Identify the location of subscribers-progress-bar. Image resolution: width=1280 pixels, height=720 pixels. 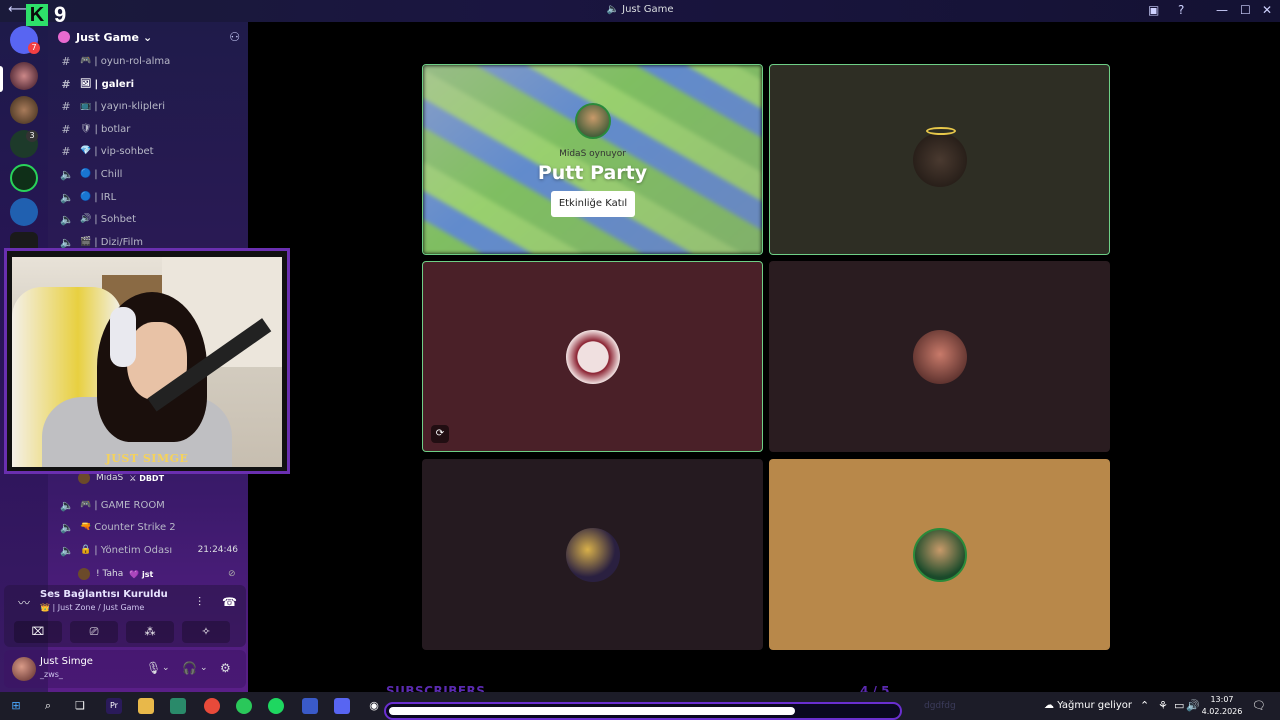
(643, 711).